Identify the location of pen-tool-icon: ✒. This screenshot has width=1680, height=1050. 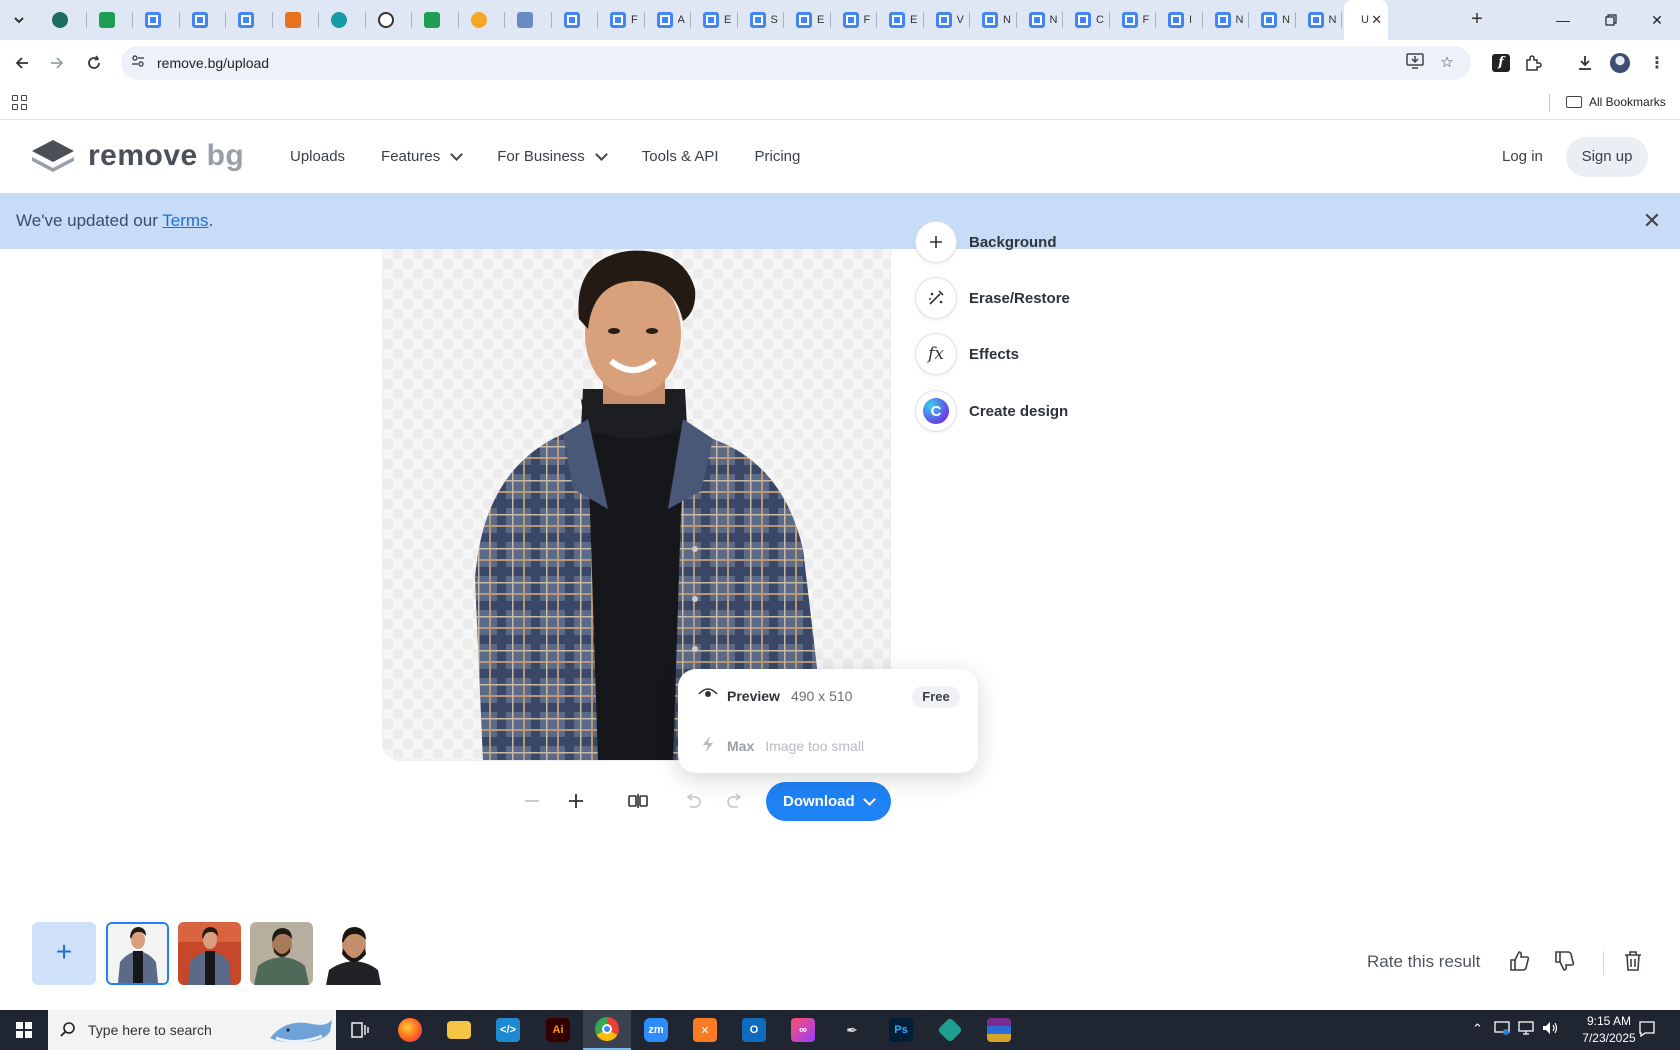
(852, 1030).